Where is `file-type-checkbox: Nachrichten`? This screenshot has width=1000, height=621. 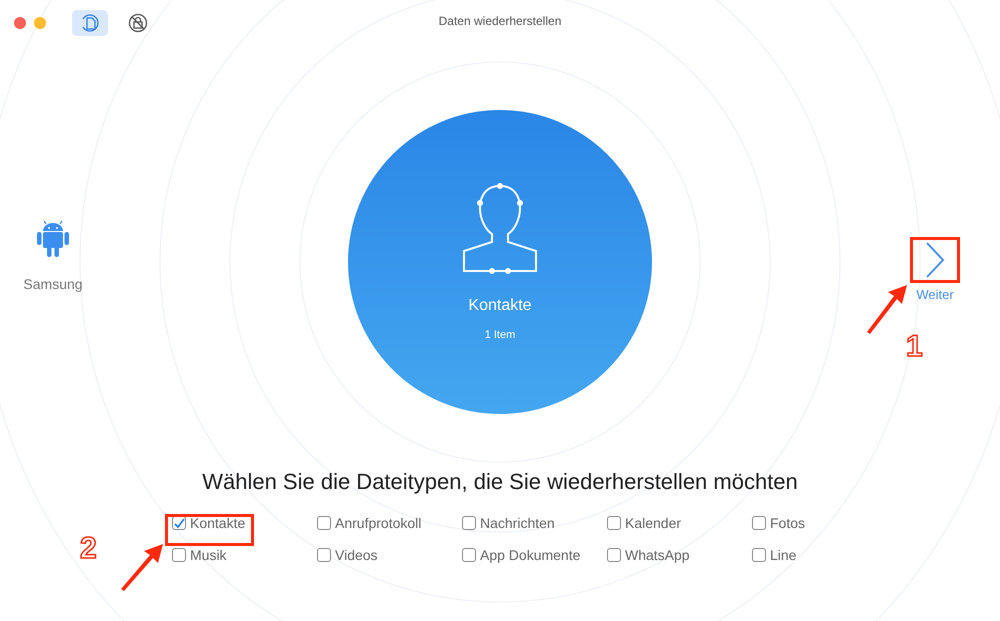
file-type-checkbox: Nachrichten is located at coordinates (508, 523).